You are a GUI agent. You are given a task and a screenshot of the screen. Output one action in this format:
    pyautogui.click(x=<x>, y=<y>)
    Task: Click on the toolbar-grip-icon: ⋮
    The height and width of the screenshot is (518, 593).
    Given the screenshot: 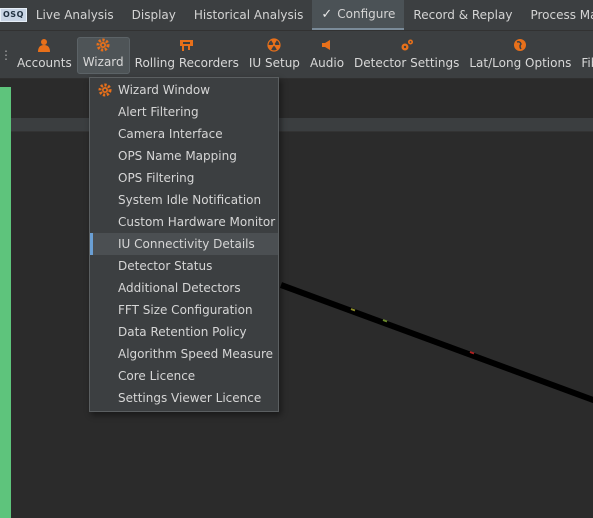 What is the action you would take?
    pyautogui.click(x=6, y=54)
    